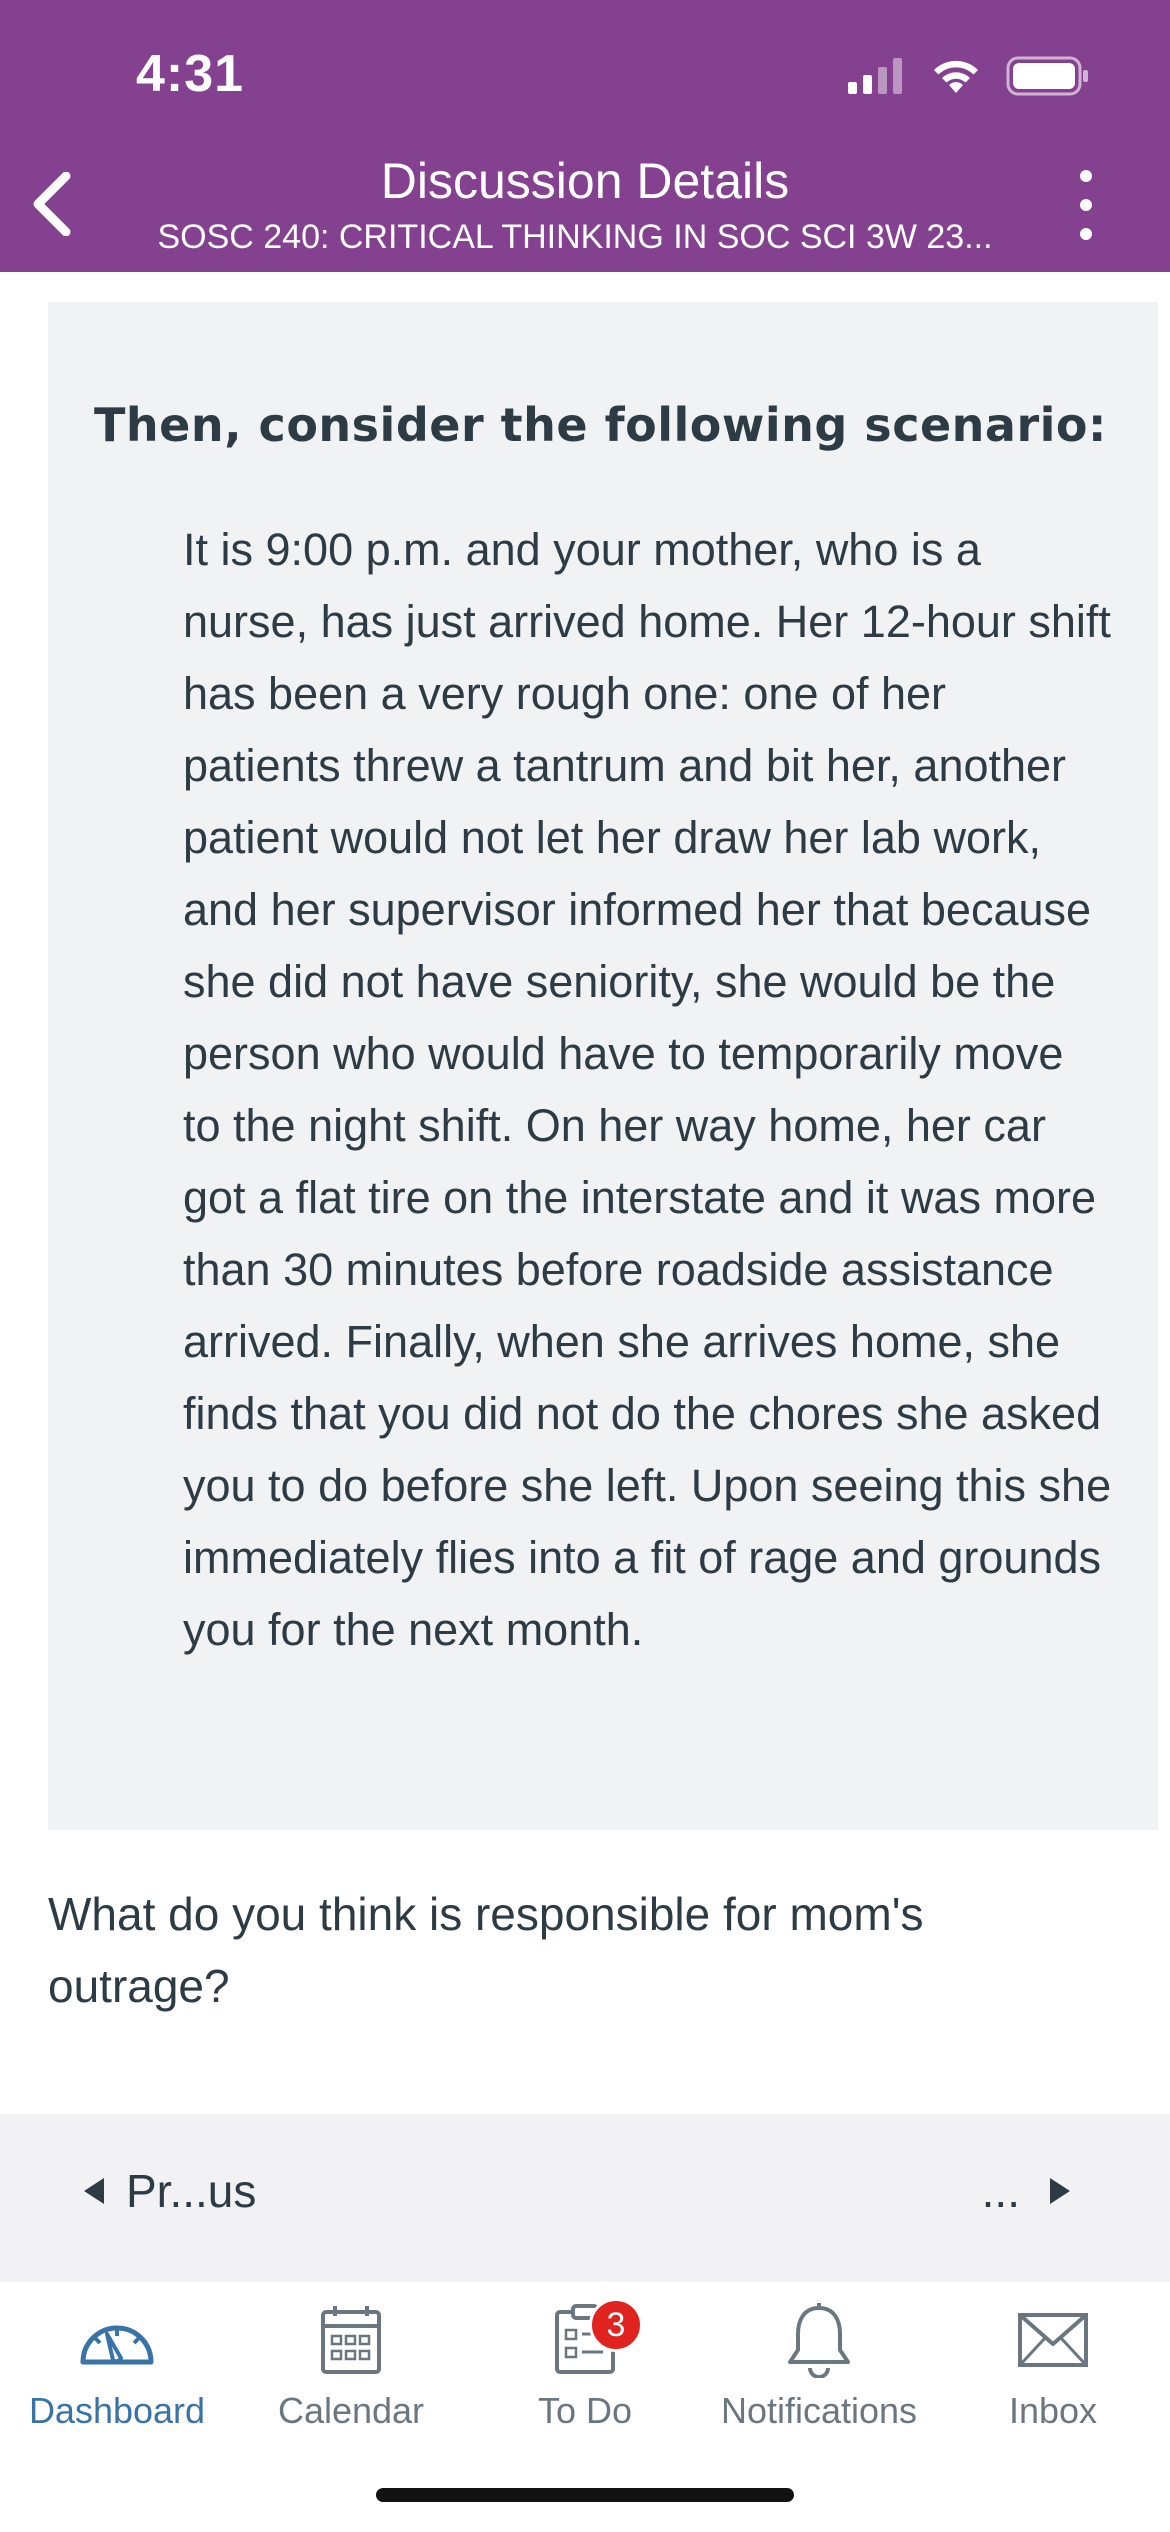 The height and width of the screenshot is (2532, 1170). I want to click on scenario-heading: Then, consider the following scenario:, so click(600, 425).